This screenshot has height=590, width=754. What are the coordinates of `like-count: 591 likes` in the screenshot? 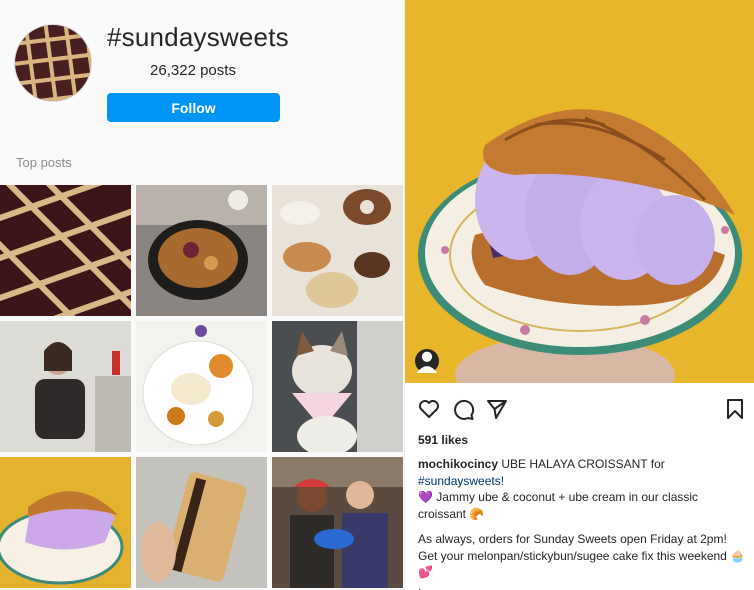 It's located at (443, 440).